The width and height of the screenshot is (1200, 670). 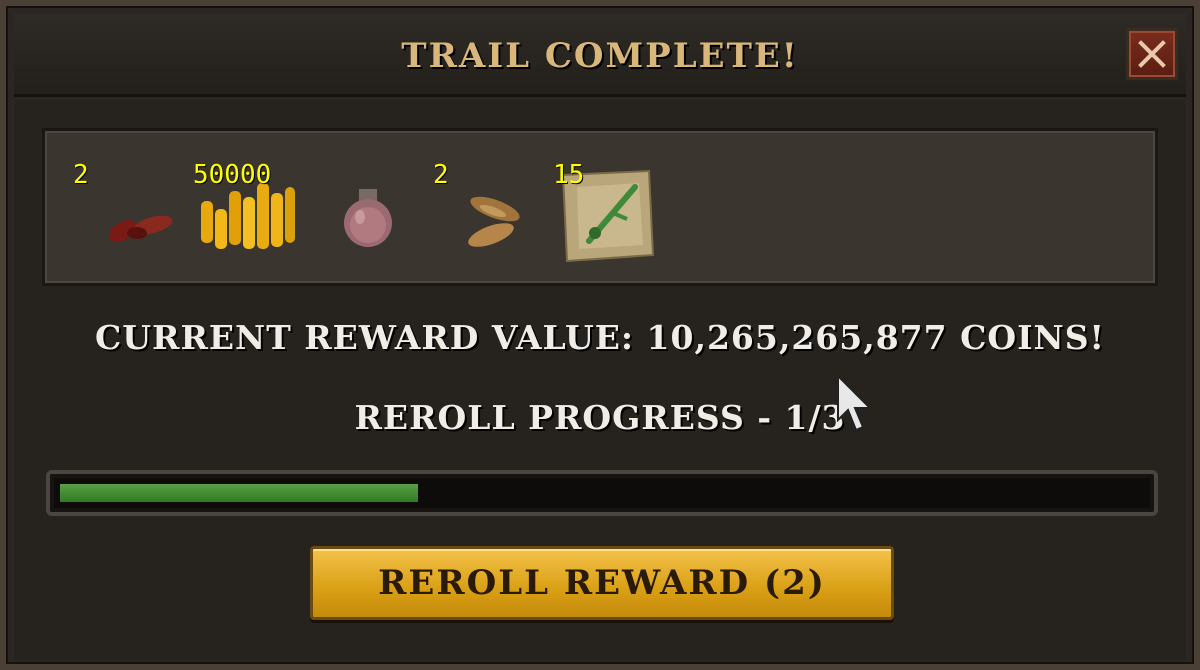 I want to click on reroll-progress-fill, so click(x=239, y=493).